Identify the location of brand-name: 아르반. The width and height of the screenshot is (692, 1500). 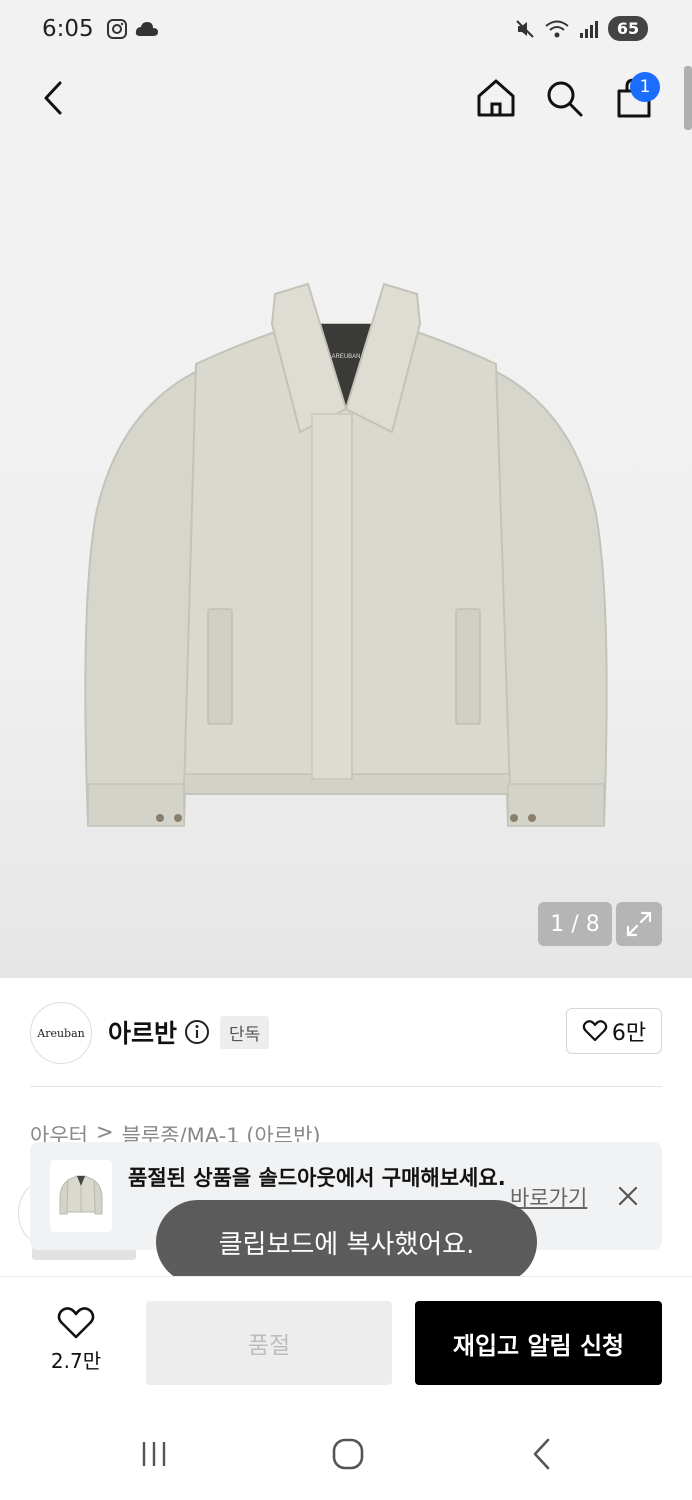
(142, 1032).